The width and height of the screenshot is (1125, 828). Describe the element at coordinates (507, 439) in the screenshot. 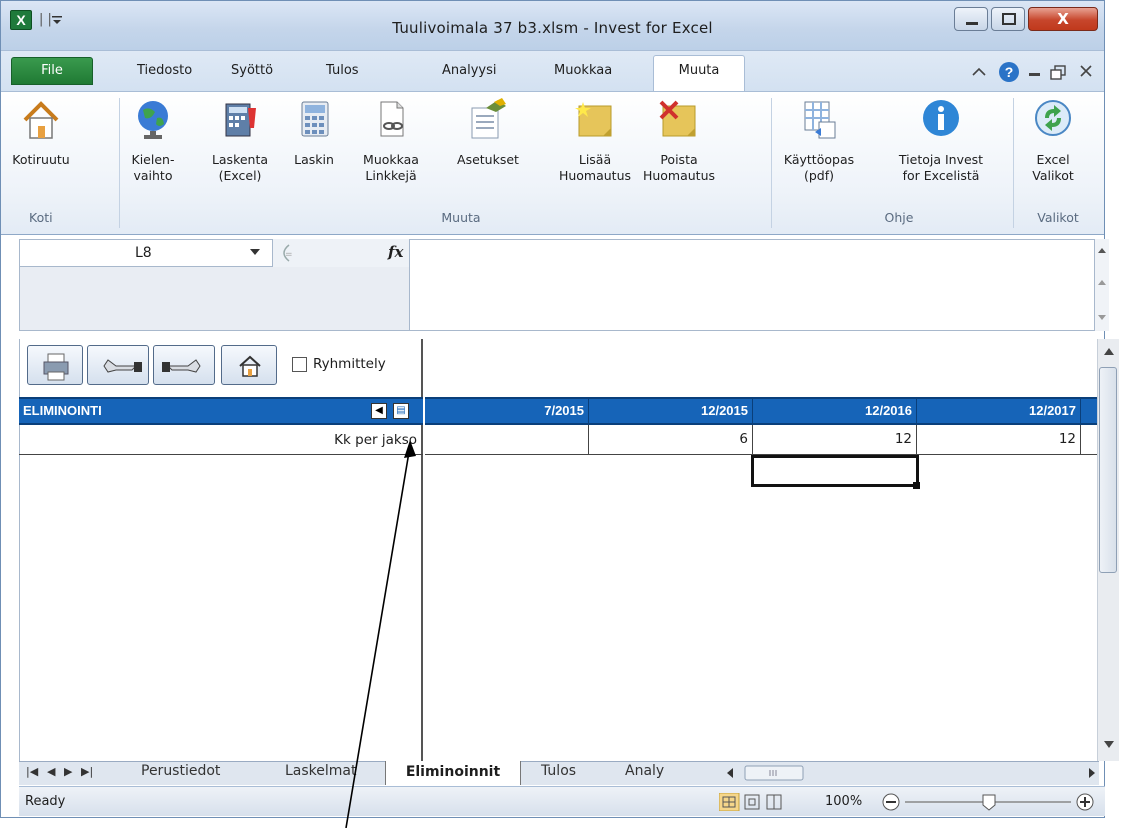

I see `table-cell` at that location.